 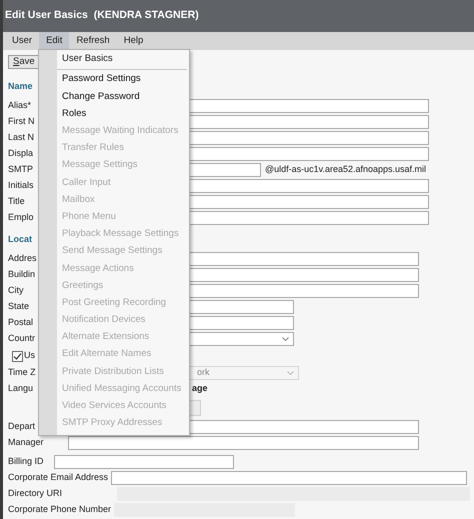 I want to click on field-label: Billing ID, so click(x=26, y=461).